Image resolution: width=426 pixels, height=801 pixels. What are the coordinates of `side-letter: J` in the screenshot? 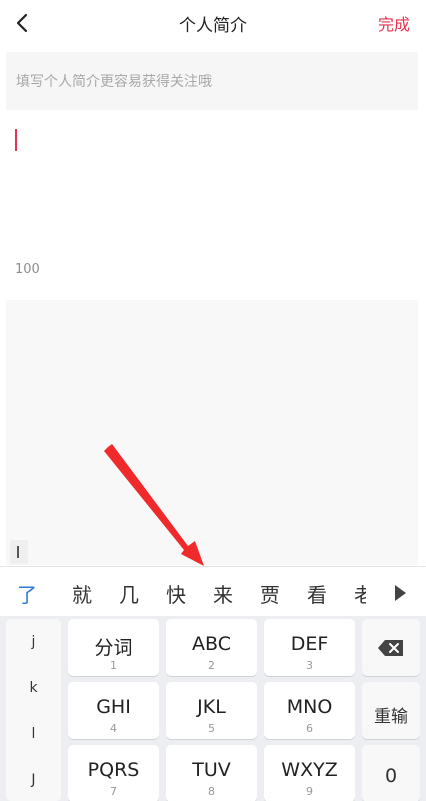 It's located at (33, 780).